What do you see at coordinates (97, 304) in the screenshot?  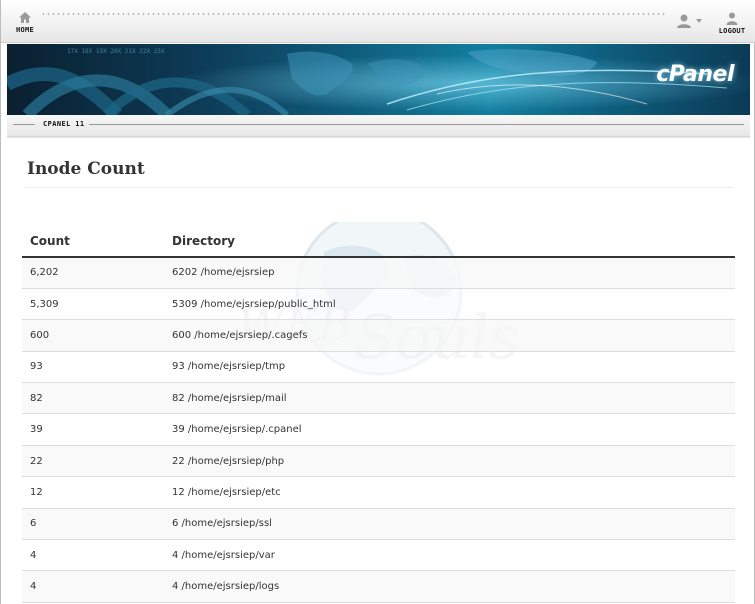 I see `count-cell: 5,309` at bounding box center [97, 304].